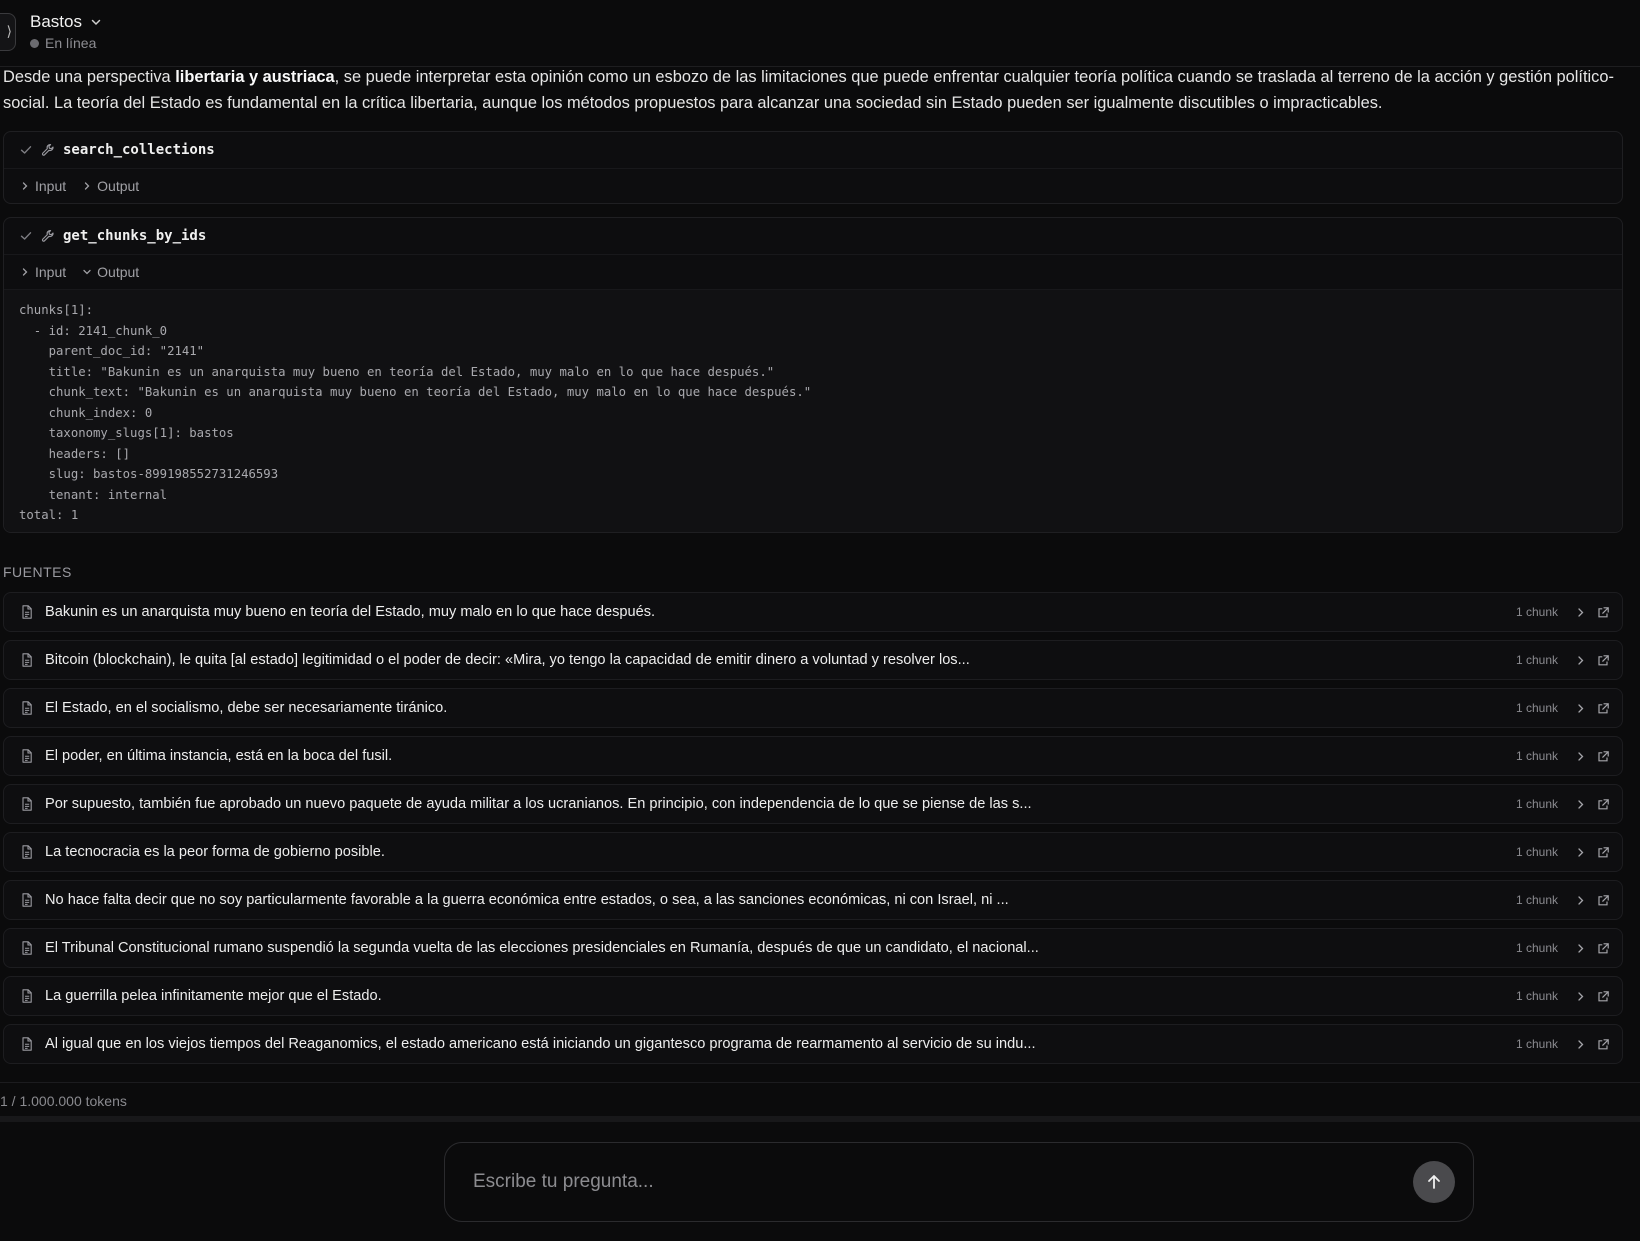 This screenshot has width=1640, height=1241. Describe the element at coordinates (89, 77) in the screenshot. I see `message-text-start: Desde una perspectiva` at that location.